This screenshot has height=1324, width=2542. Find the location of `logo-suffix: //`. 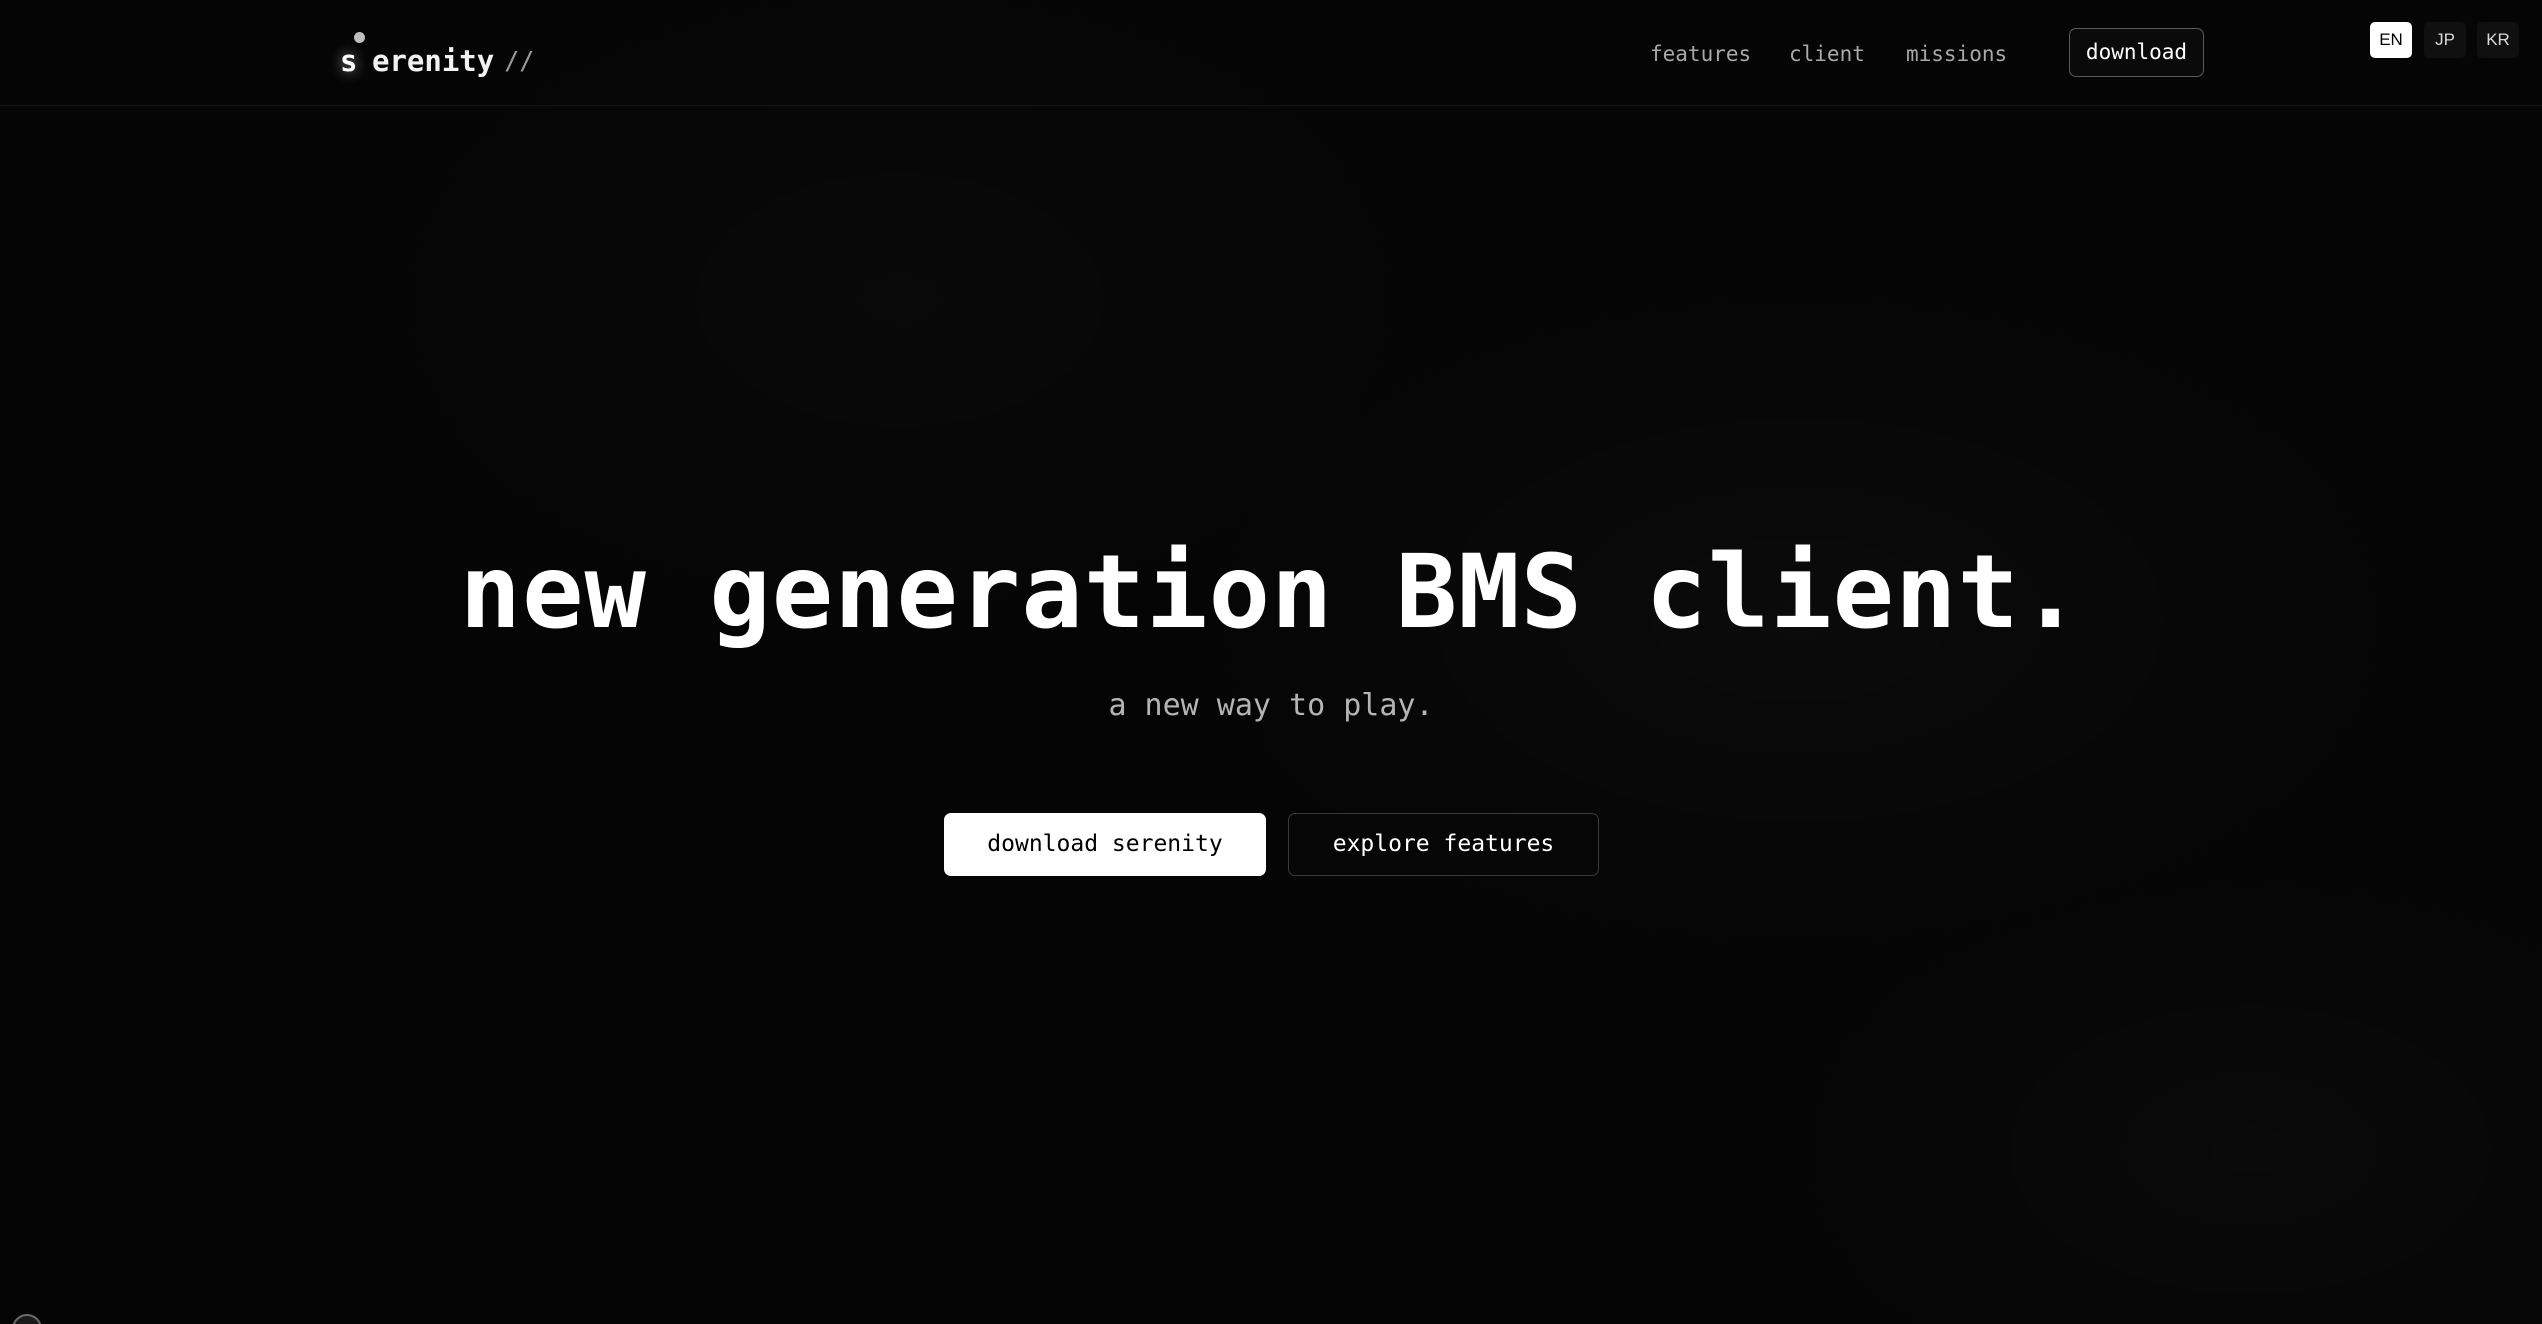

logo-suffix: // is located at coordinates (519, 60).